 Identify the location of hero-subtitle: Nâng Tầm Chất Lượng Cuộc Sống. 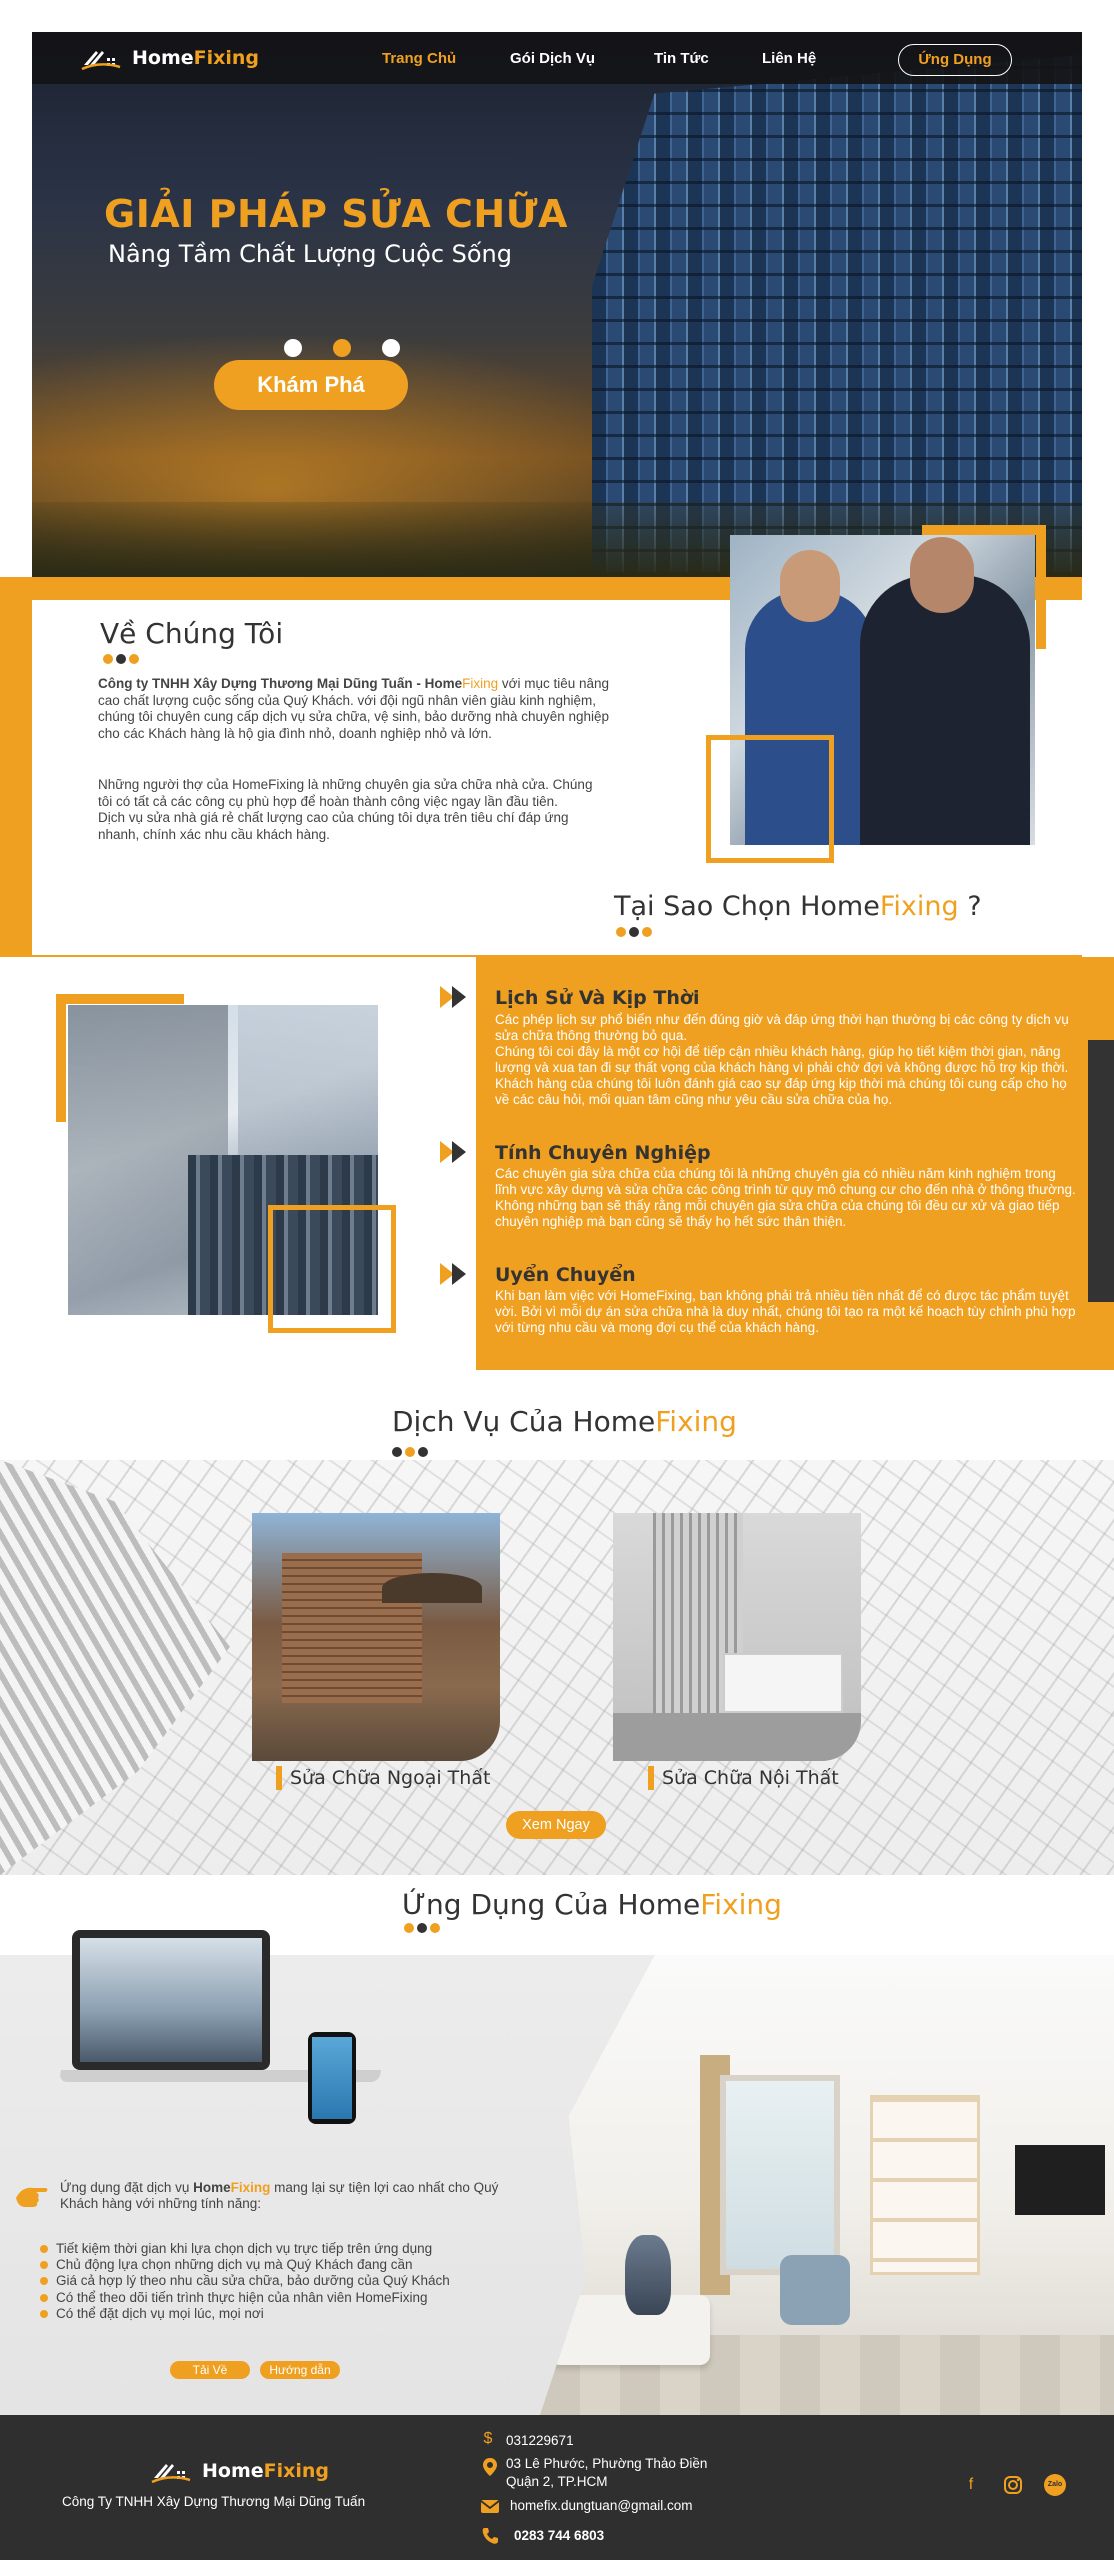
(310, 254).